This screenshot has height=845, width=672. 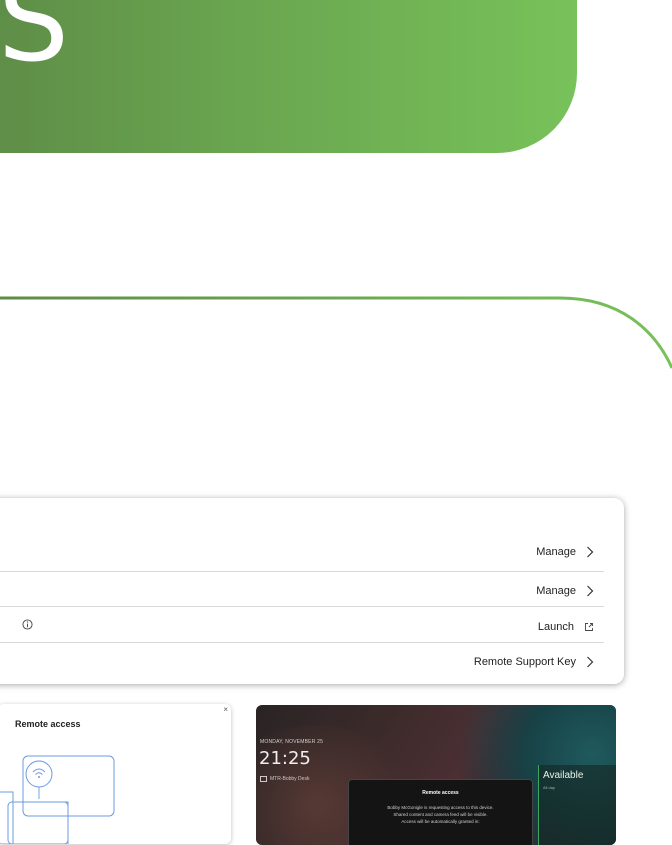 I want to click on room-name: MTR-Bobby Desk, so click(x=284, y=779).